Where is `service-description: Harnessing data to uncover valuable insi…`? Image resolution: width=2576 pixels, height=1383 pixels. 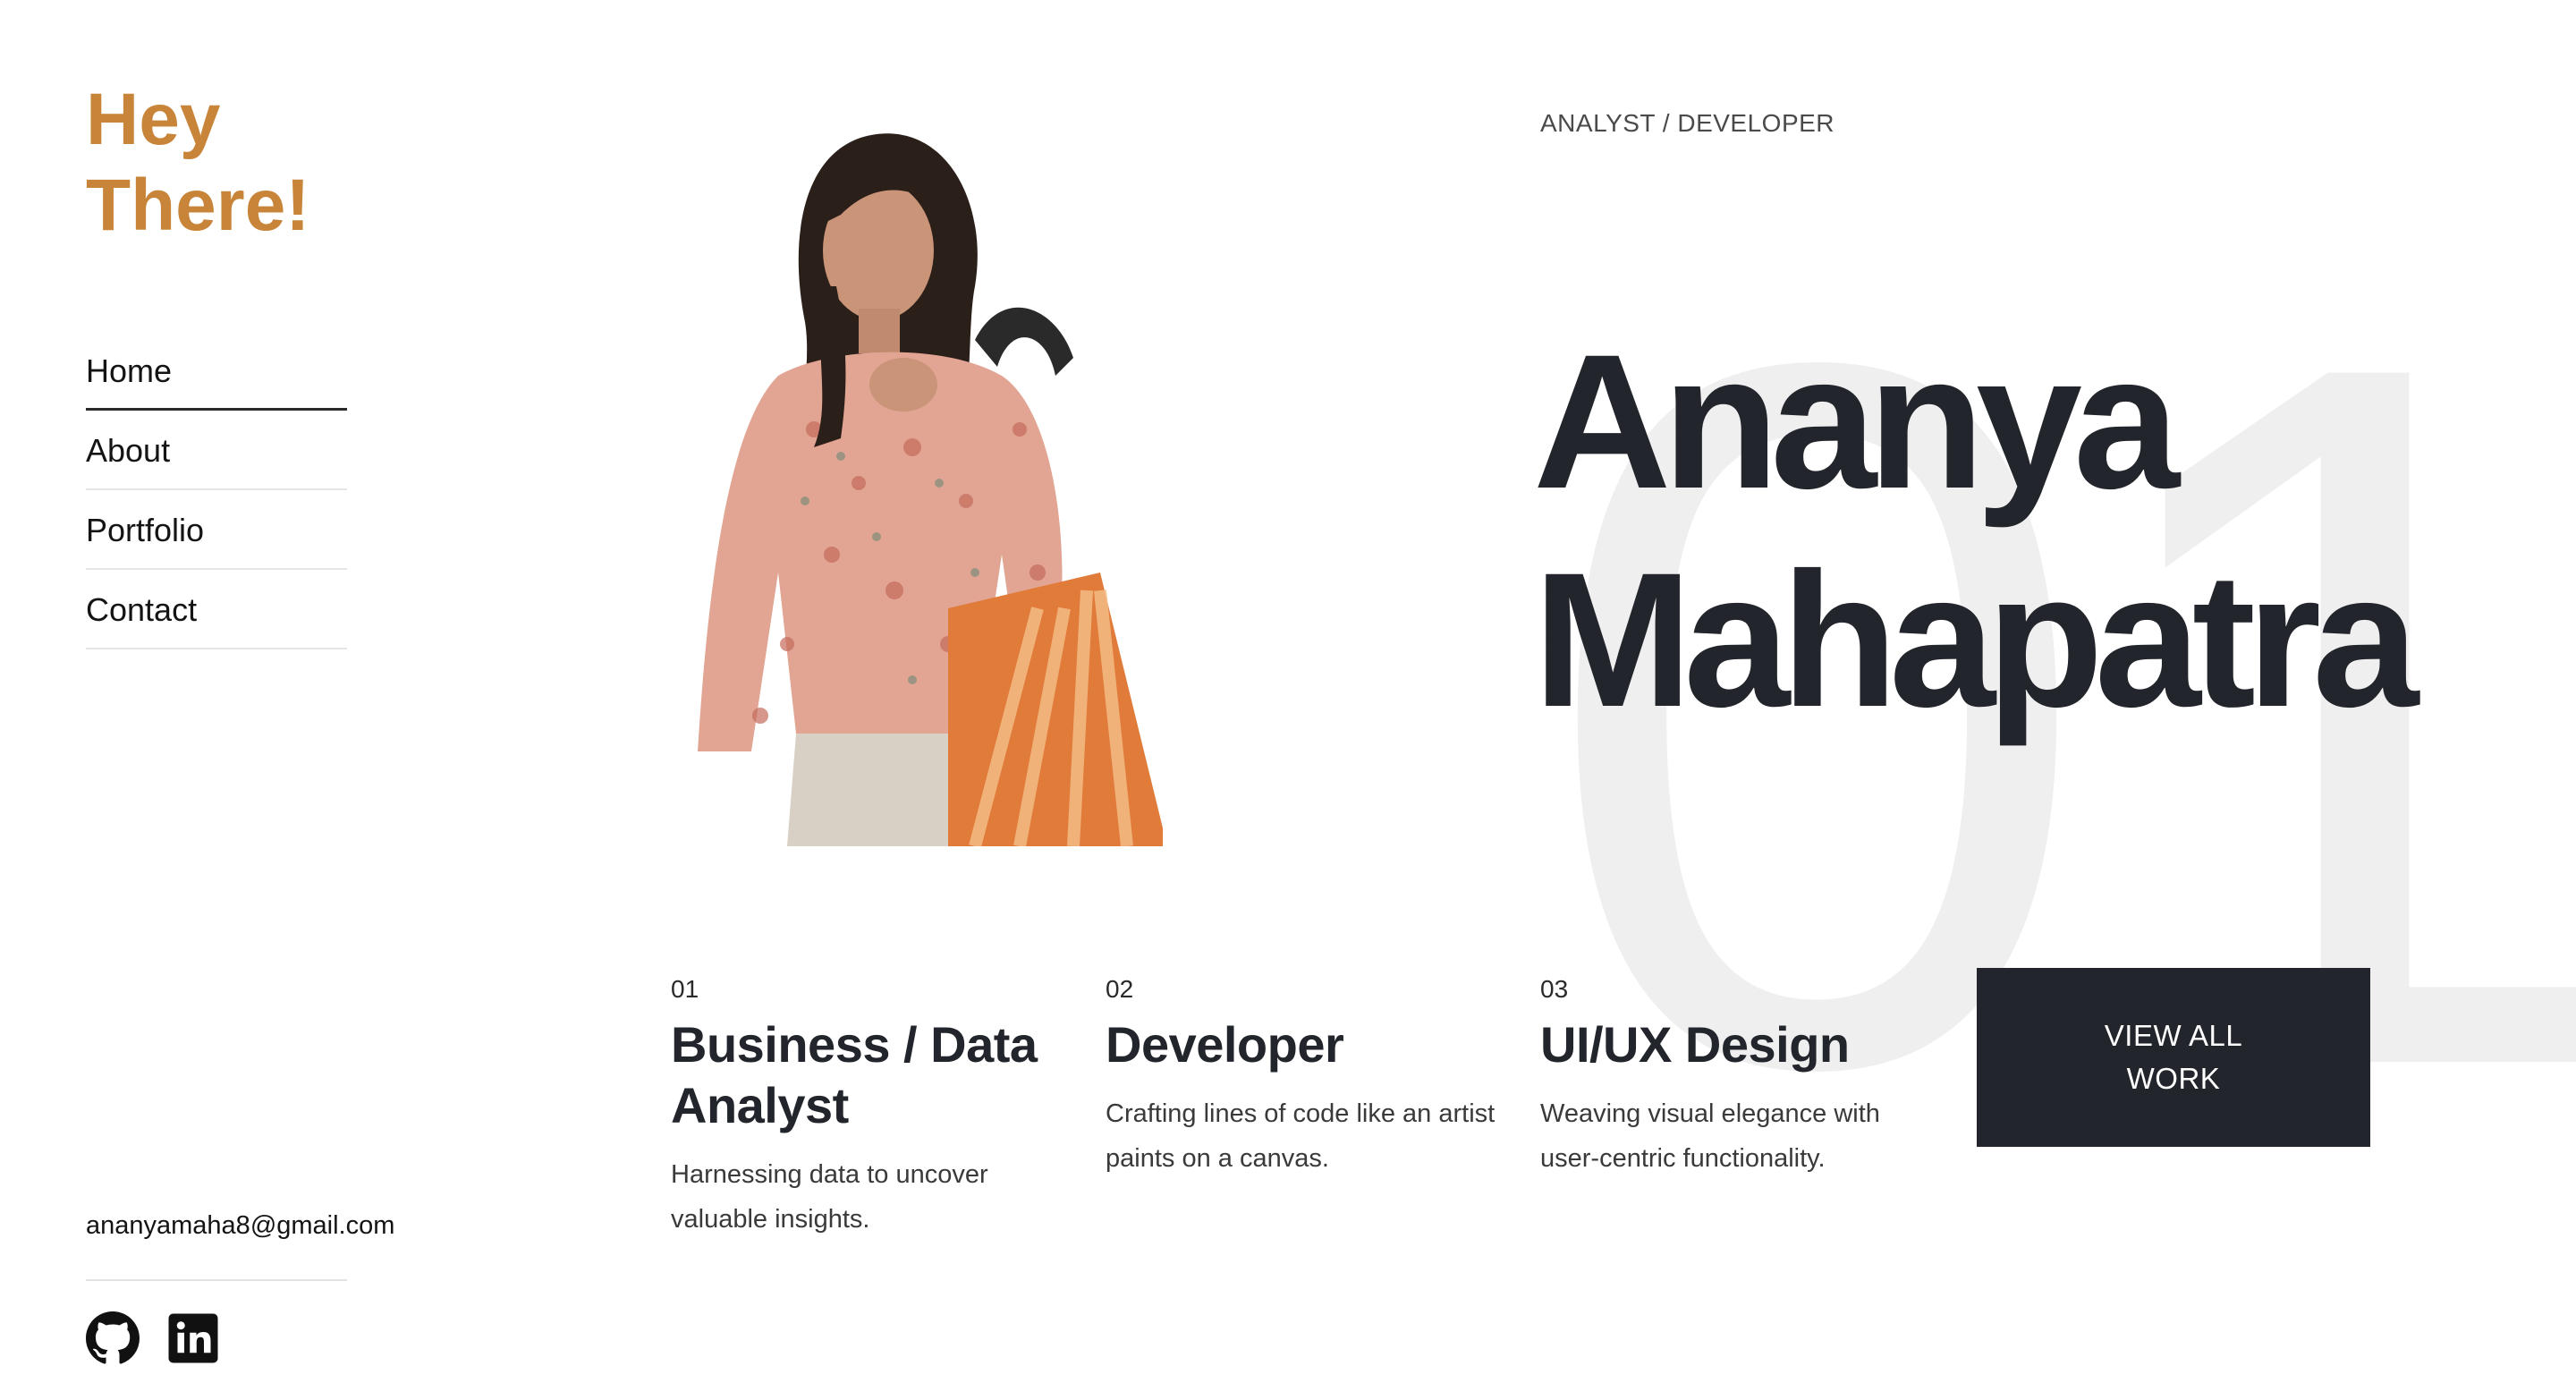 service-description: Harnessing data to uncover valuable insi… is located at coordinates (829, 1197).